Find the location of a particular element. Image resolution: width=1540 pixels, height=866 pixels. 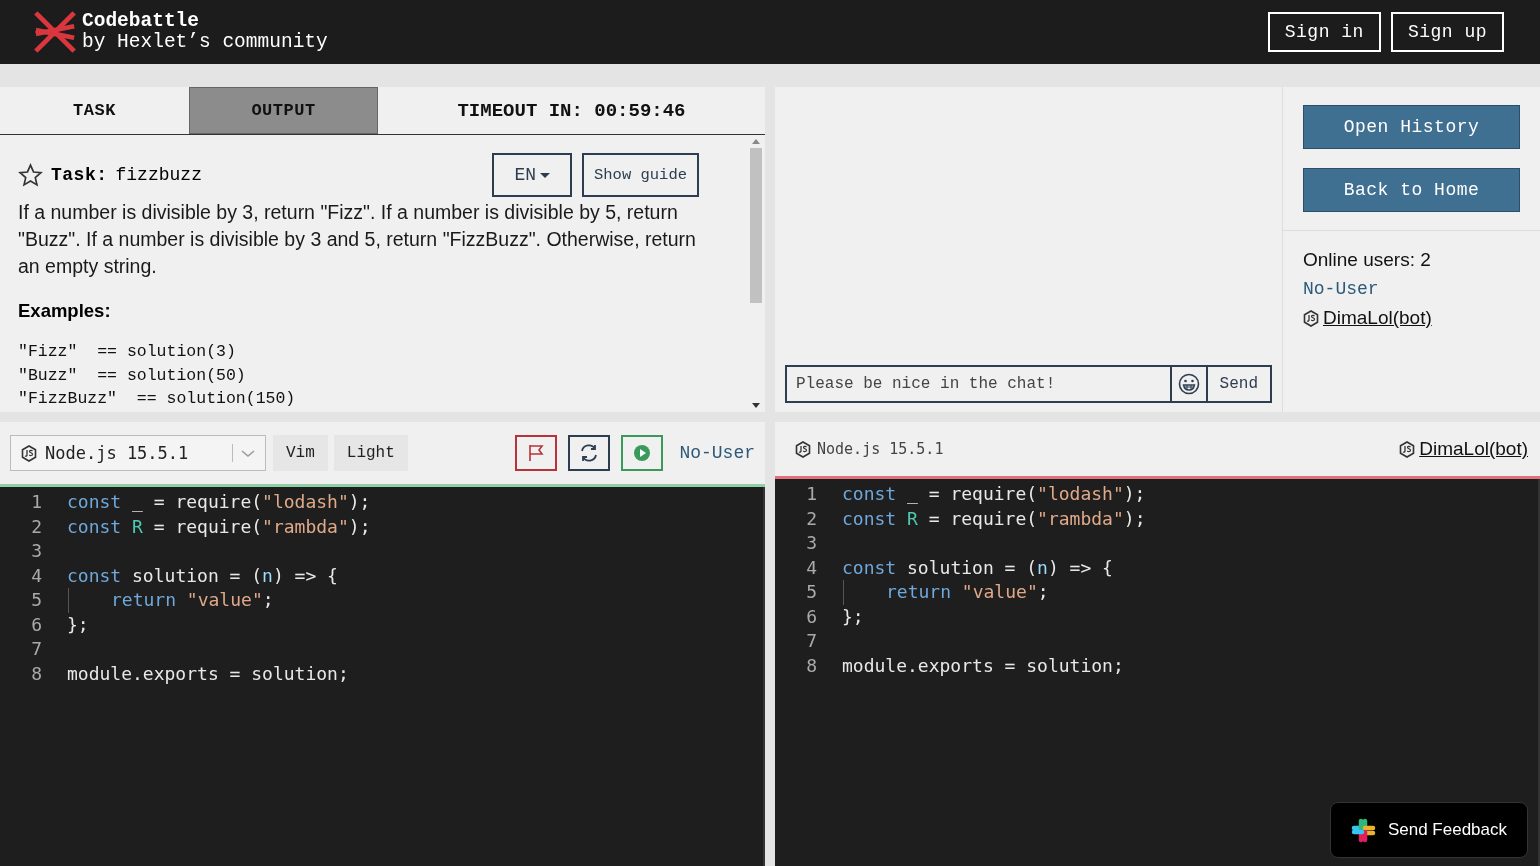

nav-button: Back to Home is located at coordinates (1411, 190).